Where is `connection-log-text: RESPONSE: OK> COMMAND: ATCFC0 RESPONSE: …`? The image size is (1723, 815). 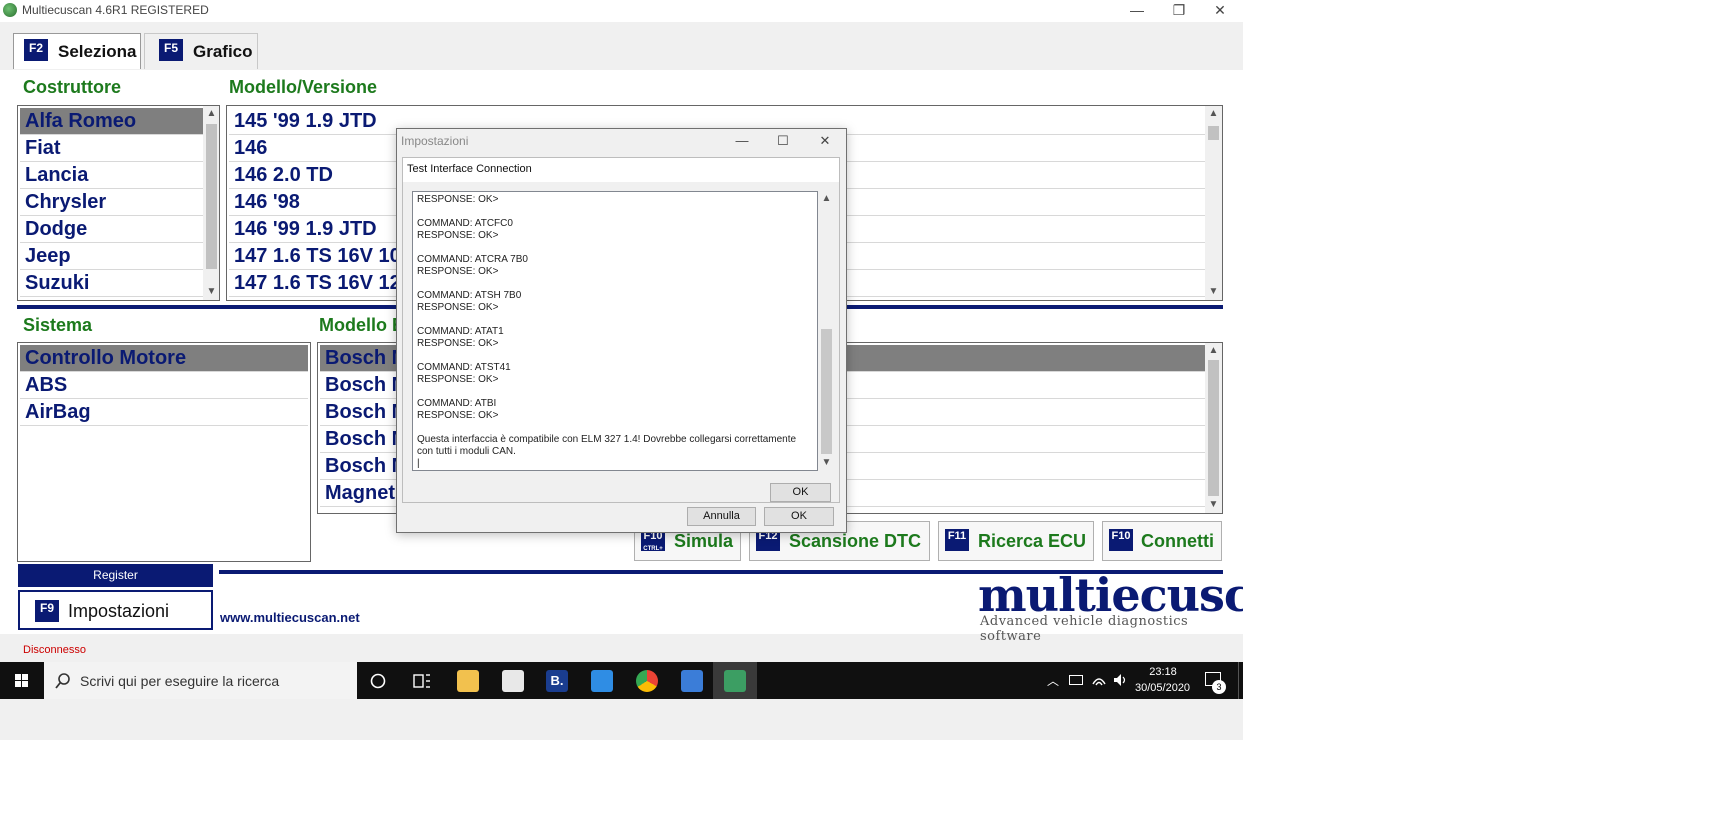 connection-log-text: RESPONSE: OK> COMMAND: ATCFC0 RESPONSE: … is located at coordinates (607, 331).